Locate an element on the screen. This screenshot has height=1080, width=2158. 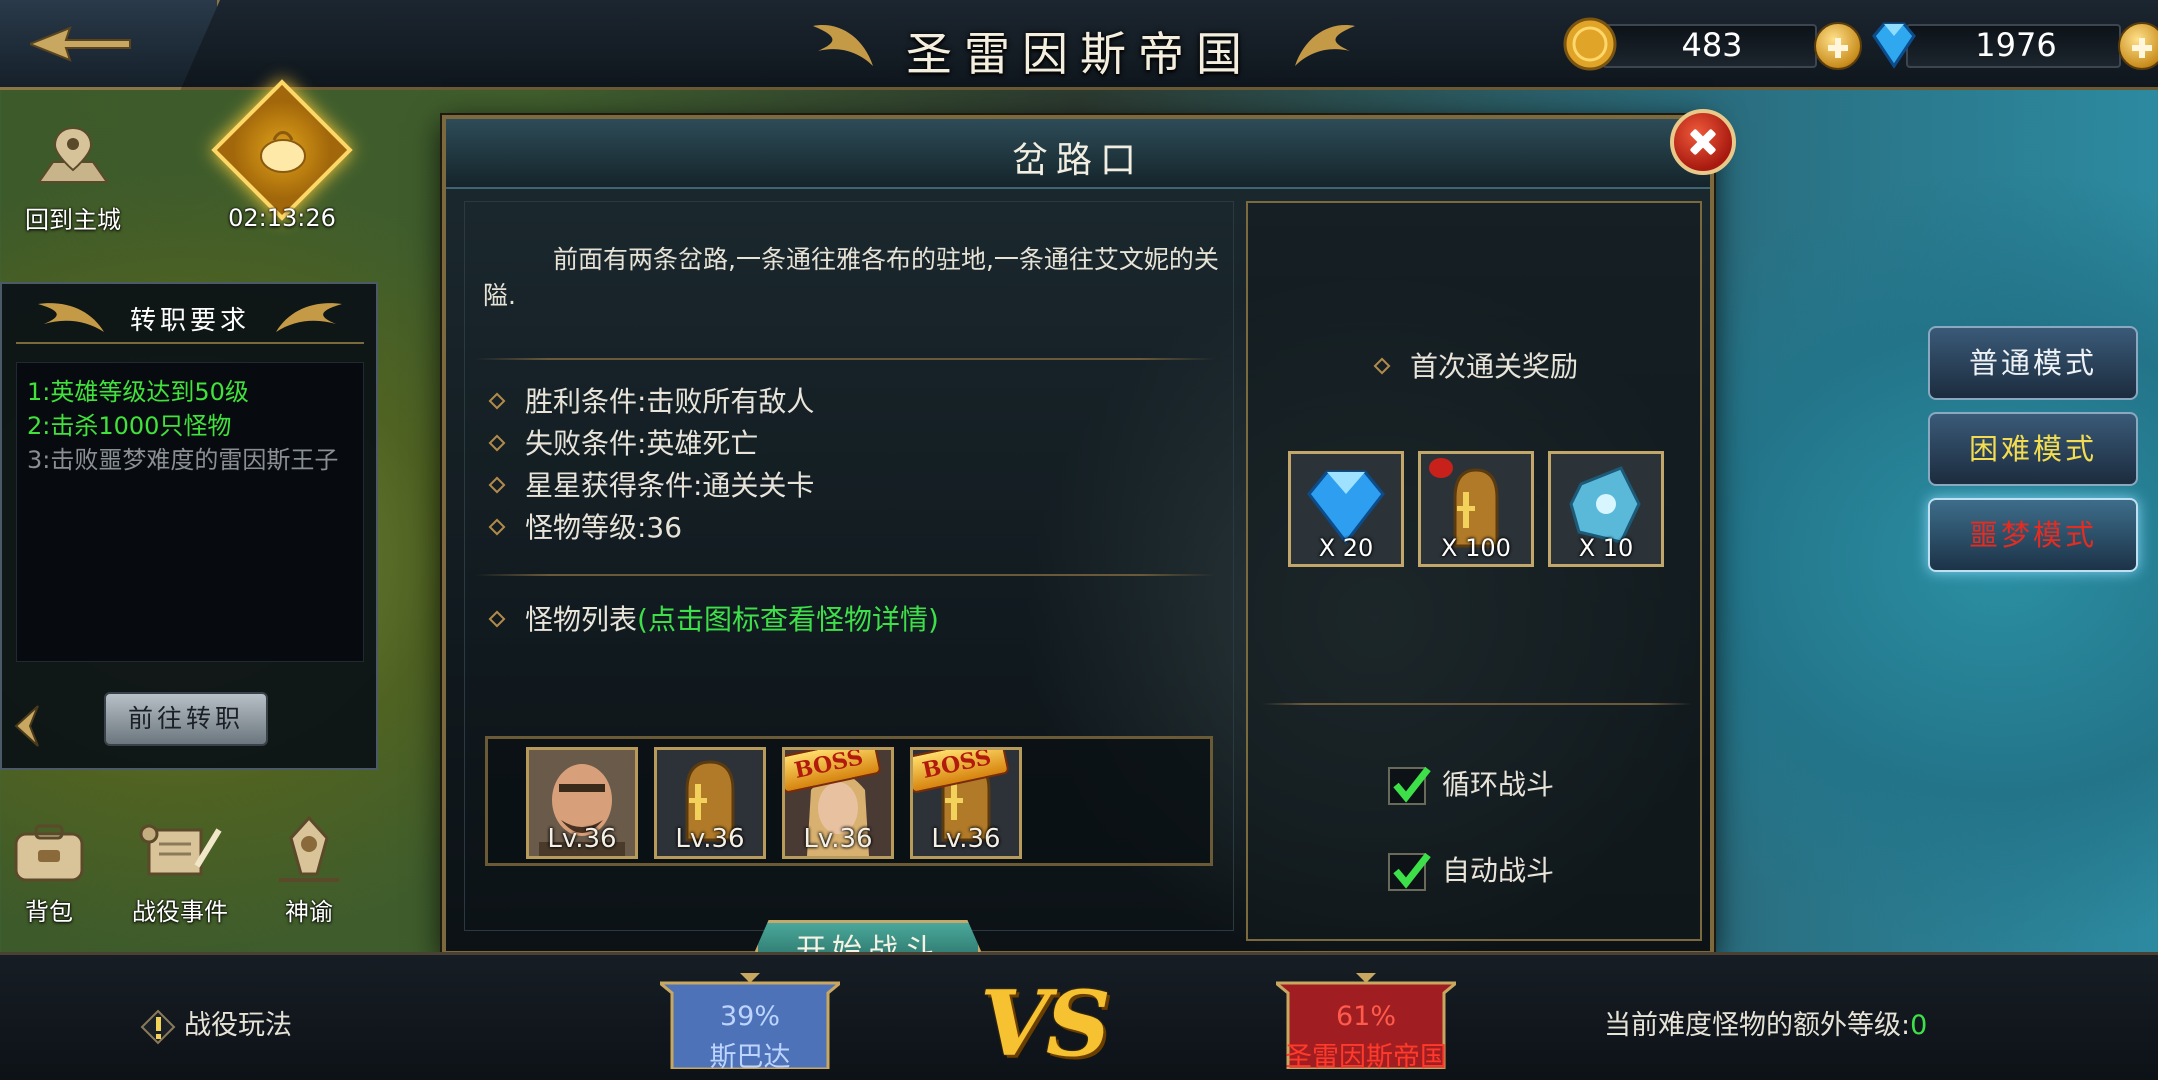
monster-list-hint: (点击图标查看怪物详情) is located at coordinates (788, 619).